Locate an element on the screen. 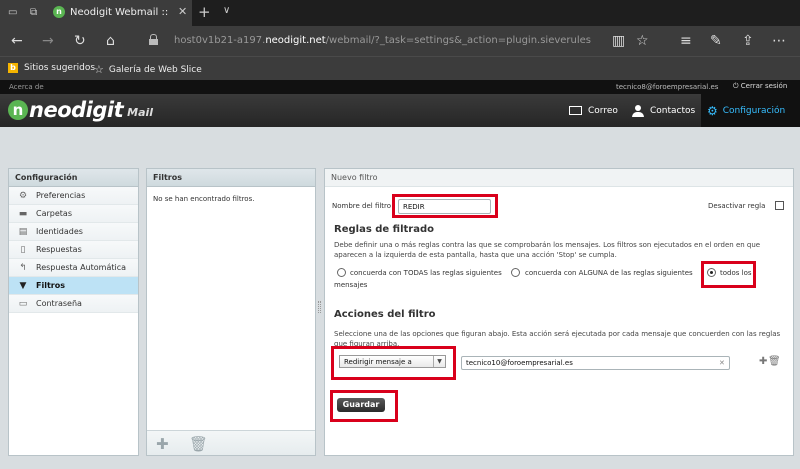  filters-footer: ✚ 🗑 is located at coordinates (231, 442).